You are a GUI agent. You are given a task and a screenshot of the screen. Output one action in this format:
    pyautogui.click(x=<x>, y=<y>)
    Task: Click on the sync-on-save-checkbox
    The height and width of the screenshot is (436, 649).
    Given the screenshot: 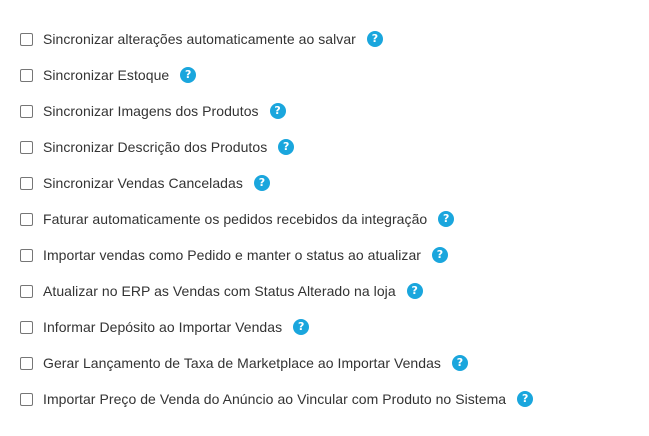 What is the action you would take?
    pyautogui.click(x=26, y=39)
    